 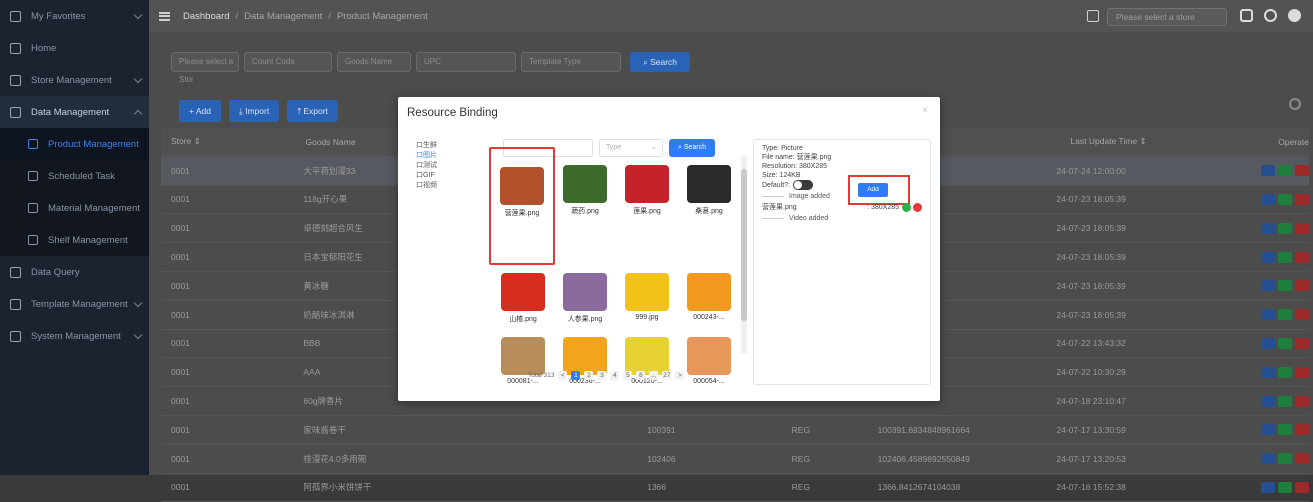 What do you see at coordinates (1295, 104) in the screenshot?
I see `settings-icon` at bounding box center [1295, 104].